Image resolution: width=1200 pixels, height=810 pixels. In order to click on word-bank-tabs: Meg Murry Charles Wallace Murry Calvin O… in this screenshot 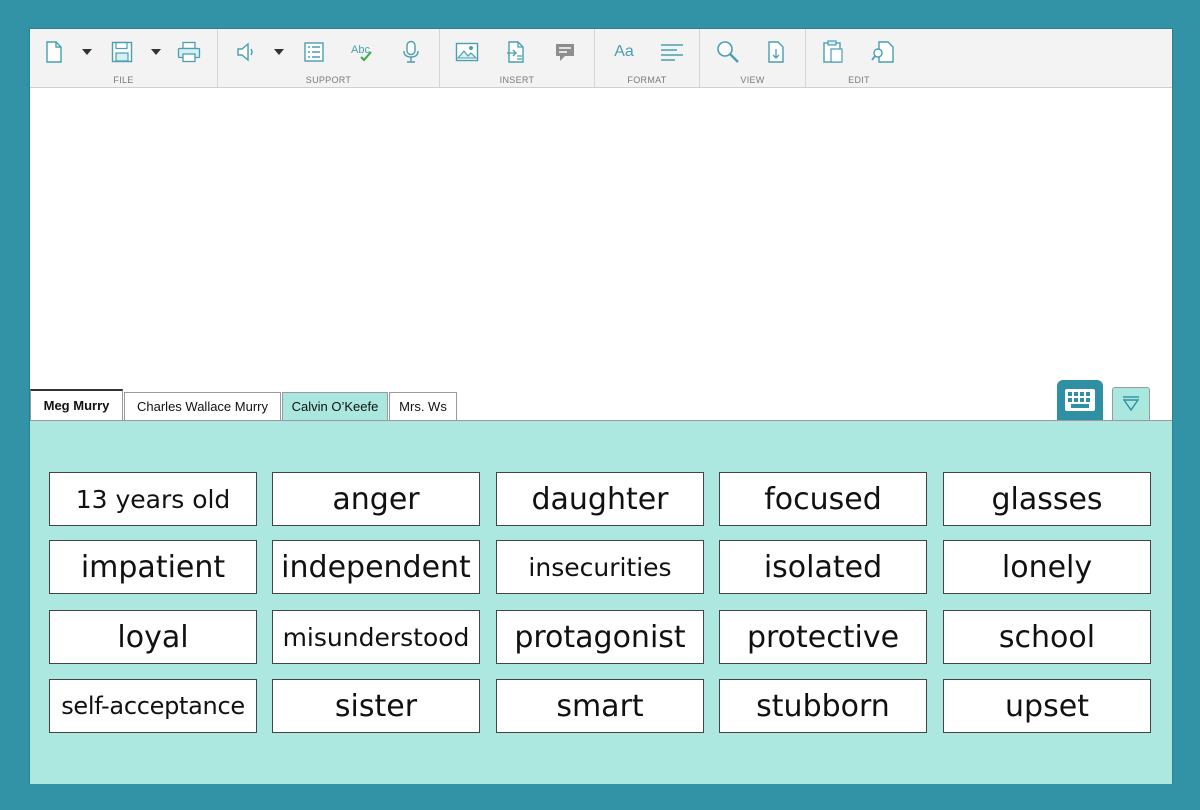, I will do `click(601, 404)`.